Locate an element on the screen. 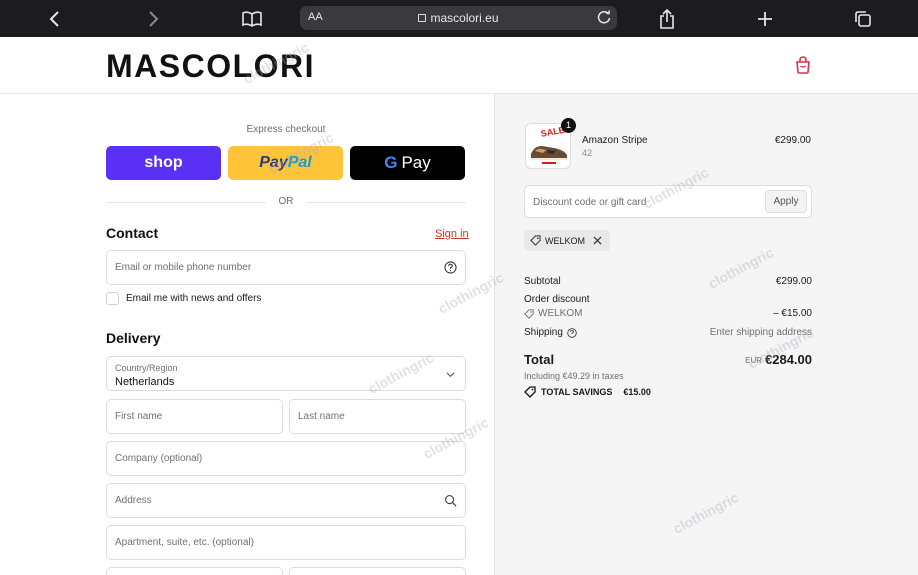 The height and width of the screenshot is (575, 918). search-icon is located at coordinates (451, 501).